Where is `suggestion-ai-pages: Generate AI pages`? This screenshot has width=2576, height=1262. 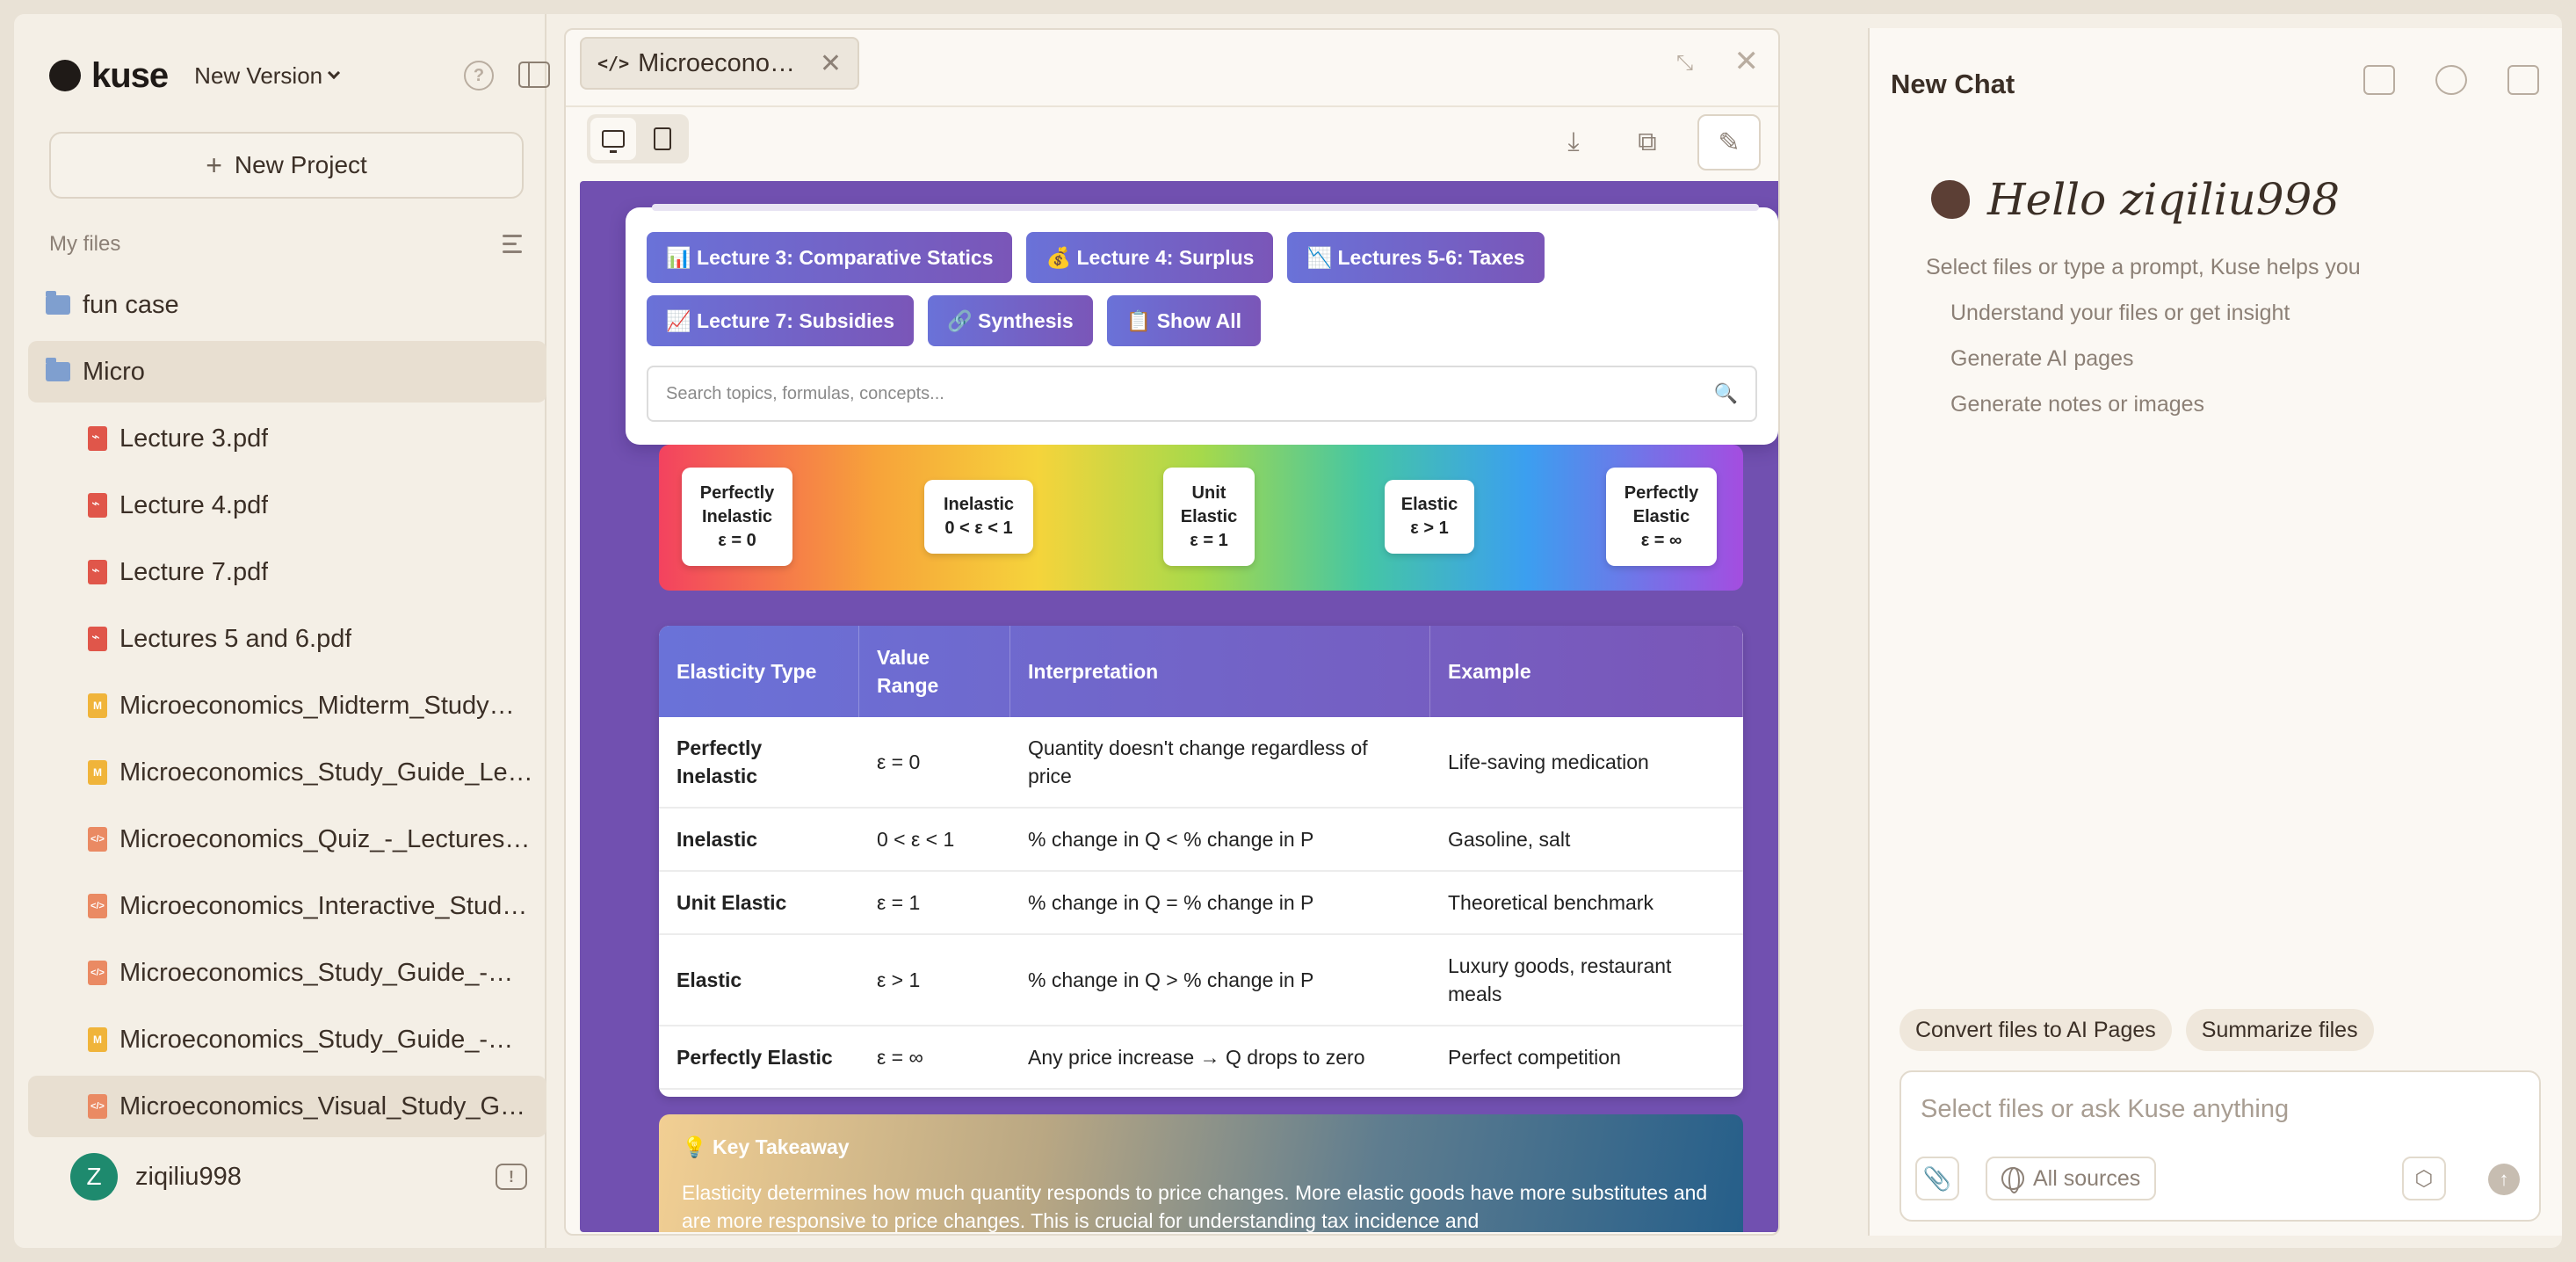 suggestion-ai-pages: Generate AI pages is located at coordinates (2041, 359).